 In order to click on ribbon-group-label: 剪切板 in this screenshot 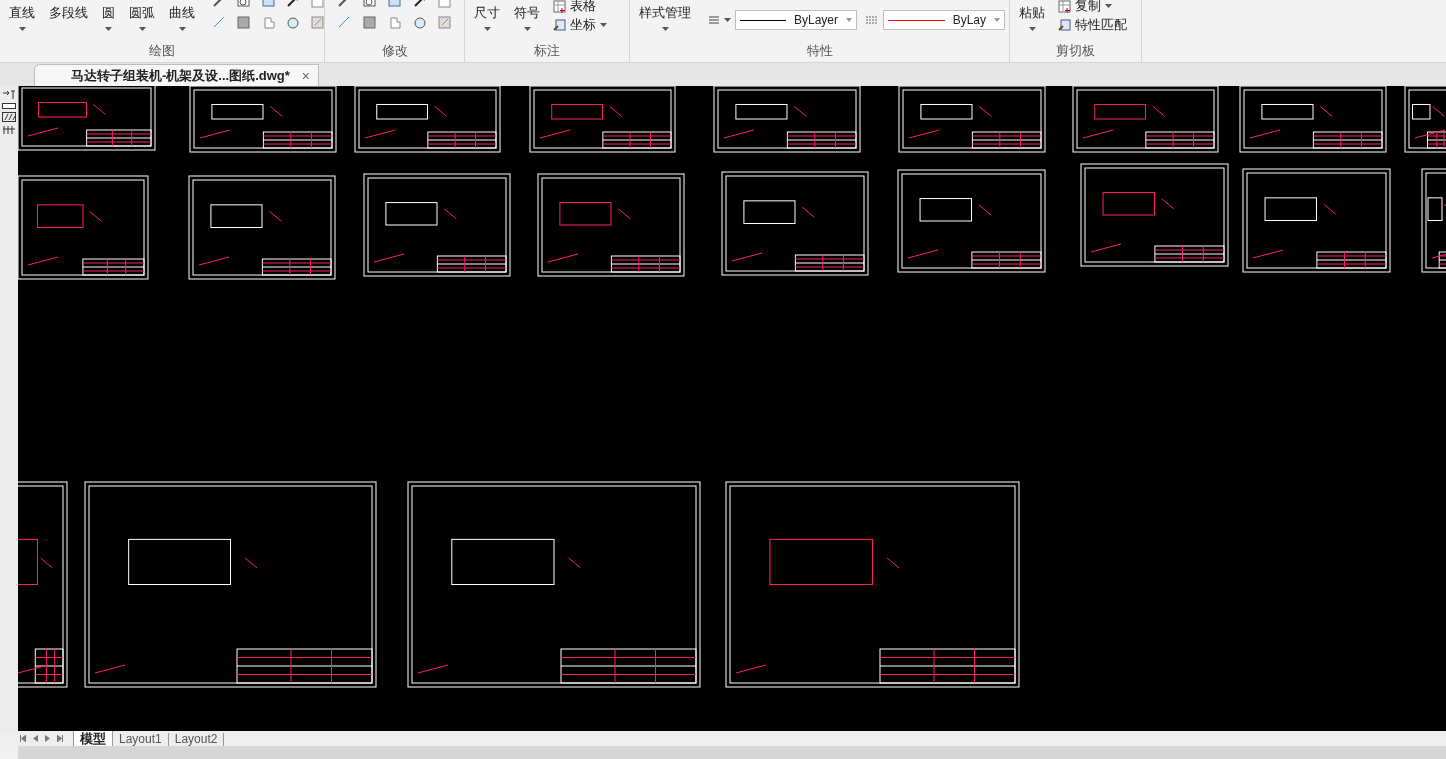, I will do `click(1075, 52)`.